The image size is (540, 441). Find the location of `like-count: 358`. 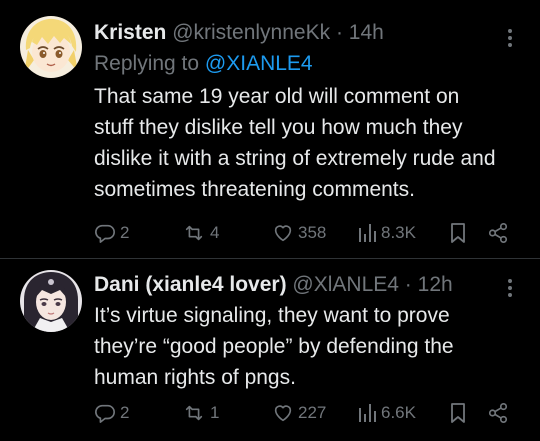

like-count: 358 is located at coordinates (312, 232).